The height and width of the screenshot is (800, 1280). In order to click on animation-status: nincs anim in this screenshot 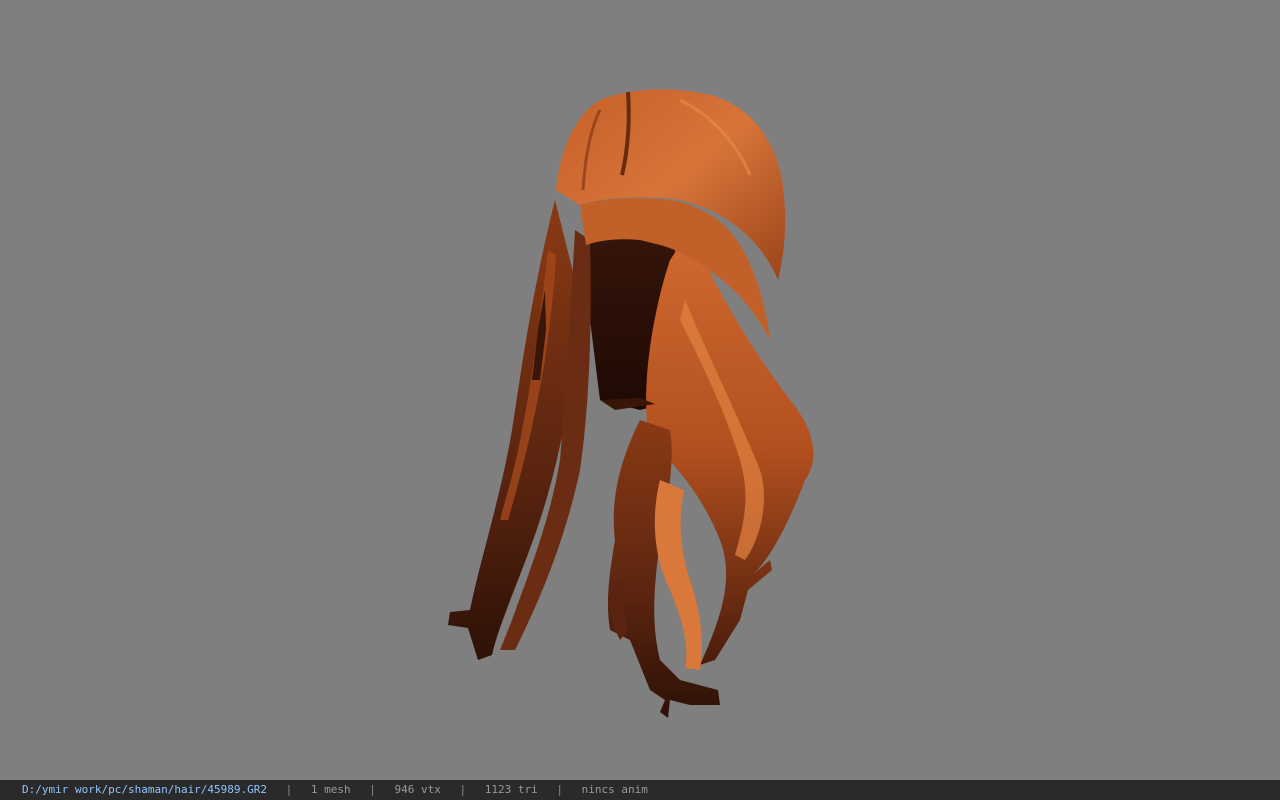, I will do `click(614, 789)`.